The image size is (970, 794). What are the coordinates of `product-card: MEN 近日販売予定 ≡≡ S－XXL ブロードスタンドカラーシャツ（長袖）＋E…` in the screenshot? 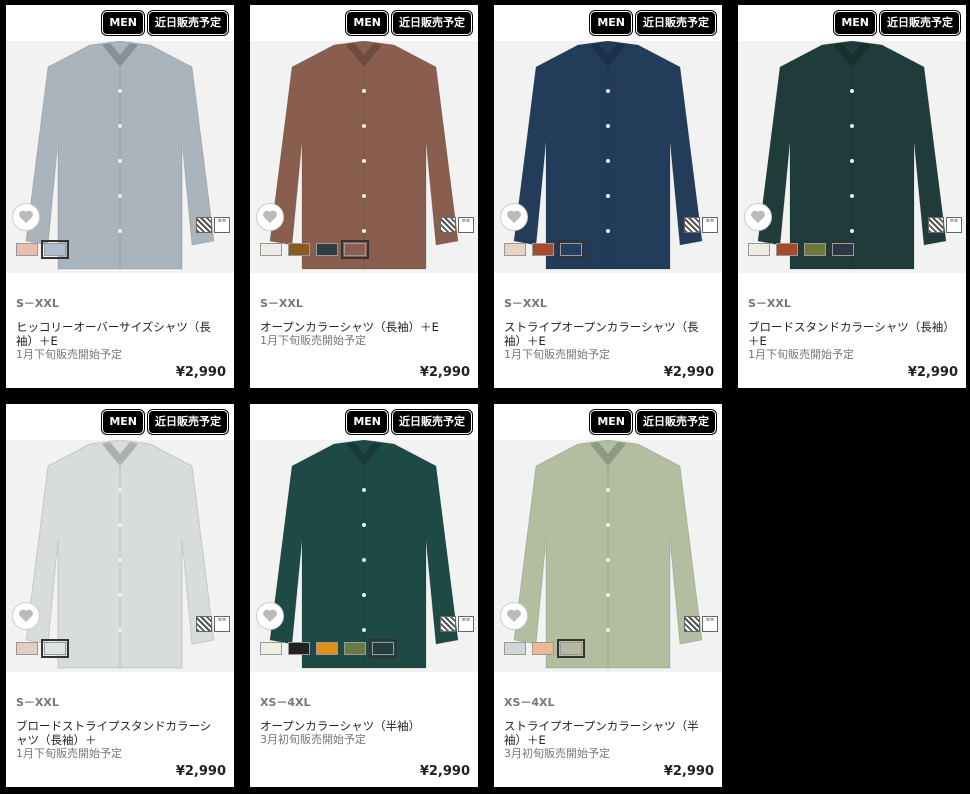 It's located at (852, 196).